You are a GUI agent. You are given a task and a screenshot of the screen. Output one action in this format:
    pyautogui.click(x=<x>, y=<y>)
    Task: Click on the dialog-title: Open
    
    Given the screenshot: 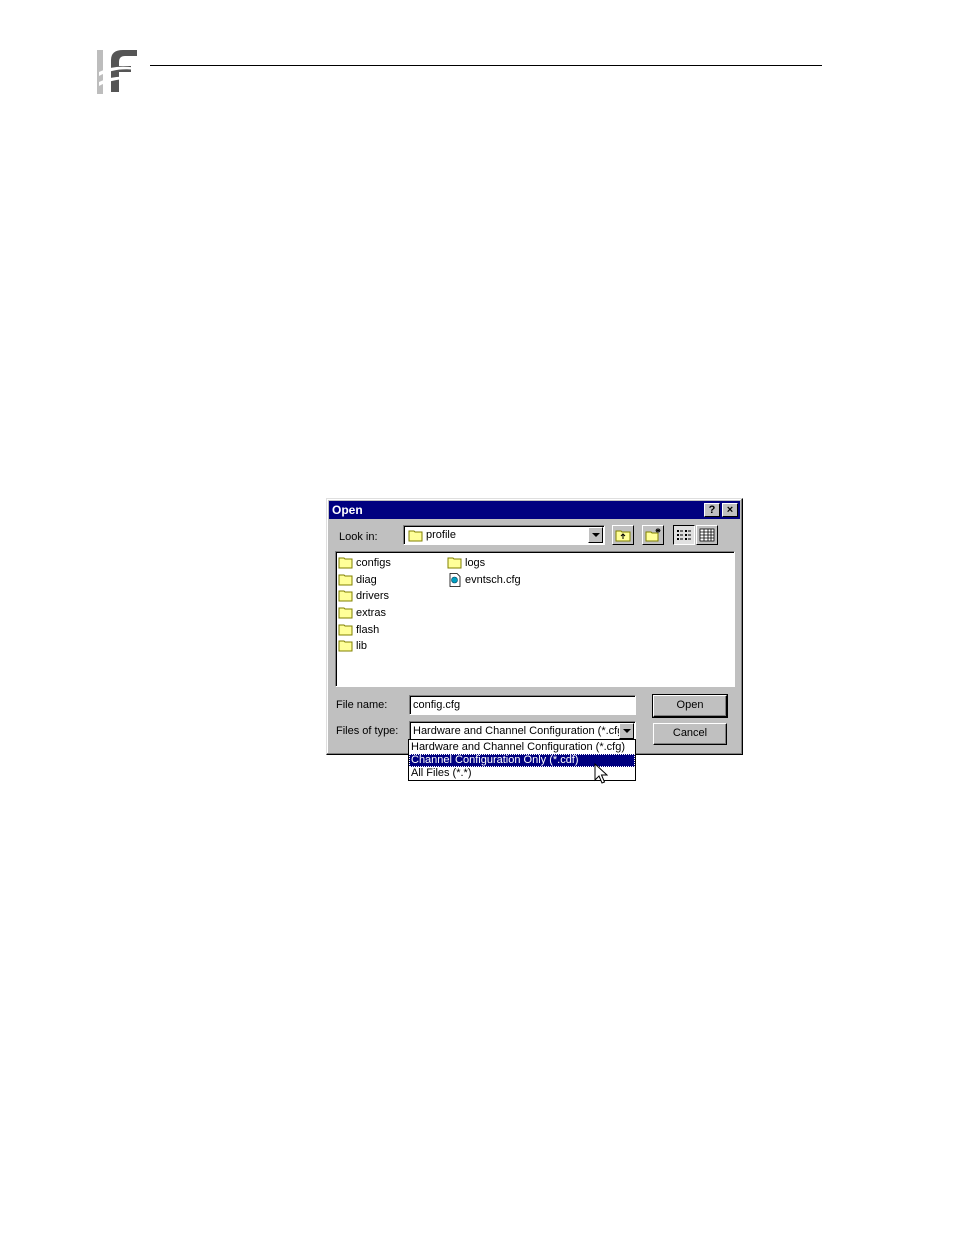 What is the action you would take?
    pyautogui.click(x=347, y=510)
    